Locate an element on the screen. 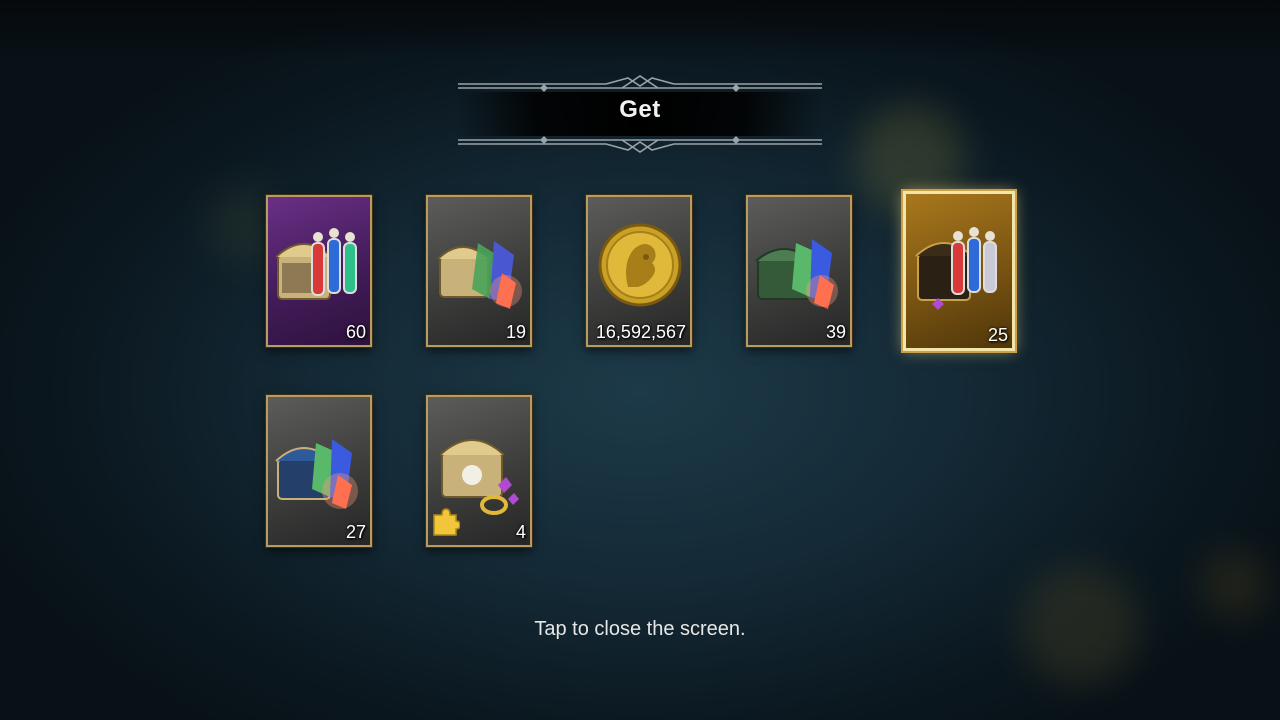 The width and height of the screenshot is (1280, 720). background-dim is located at coordinates (640, 30).